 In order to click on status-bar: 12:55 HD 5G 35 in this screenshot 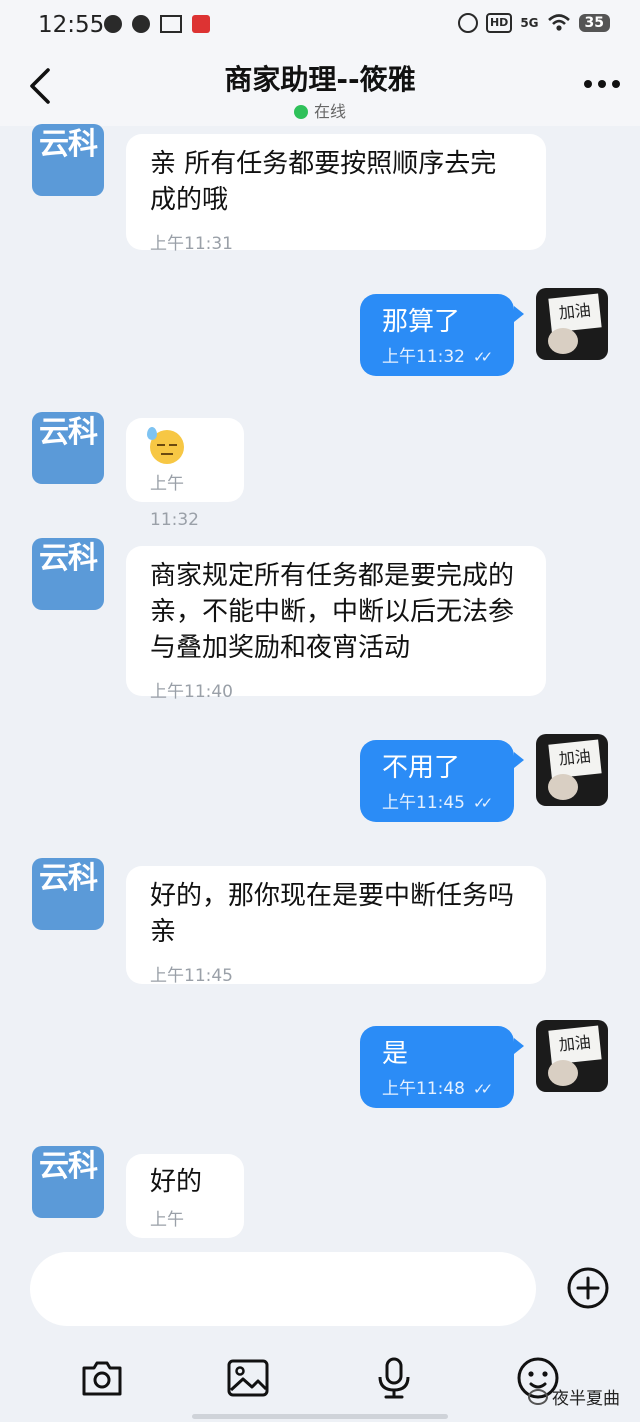, I will do `click(320, 26)`.